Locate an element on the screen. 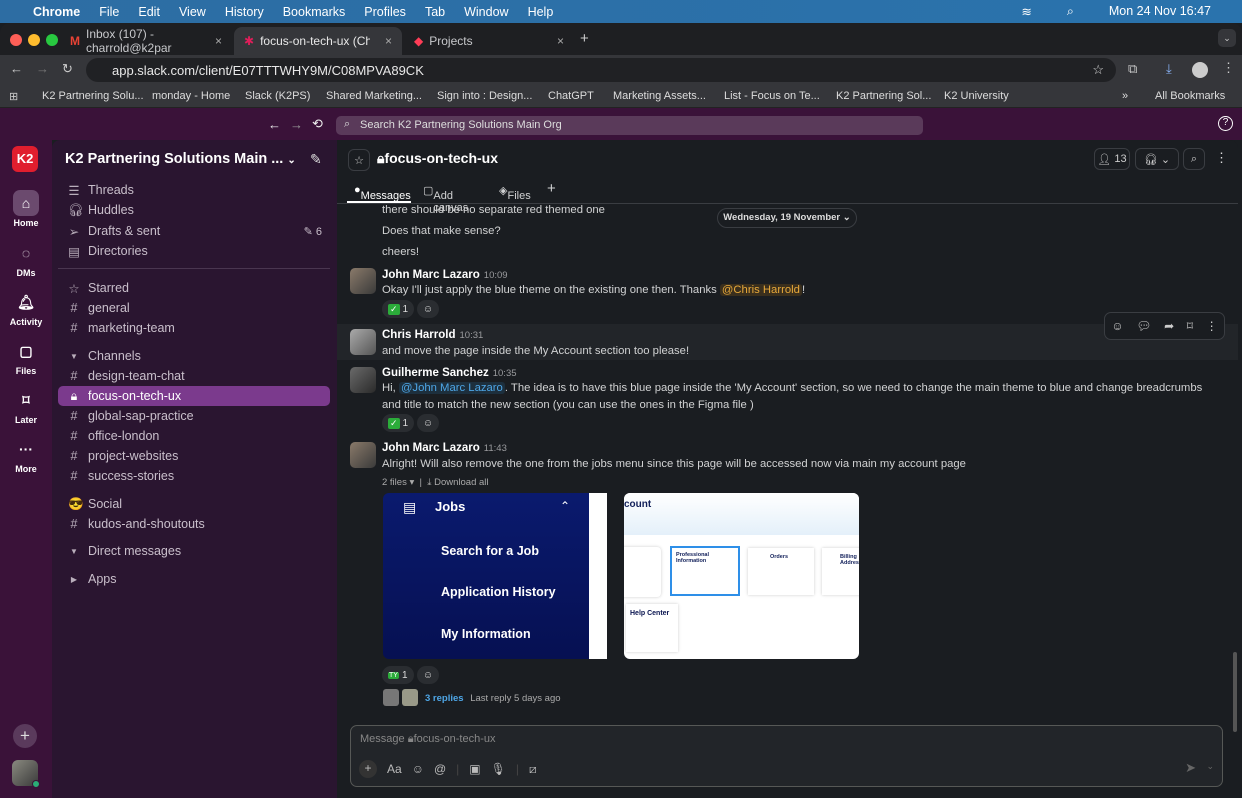 The height and width of the screenshot is (798, 1242). send-options-chevron: ⌄ is located at coordinates (1210, 766).